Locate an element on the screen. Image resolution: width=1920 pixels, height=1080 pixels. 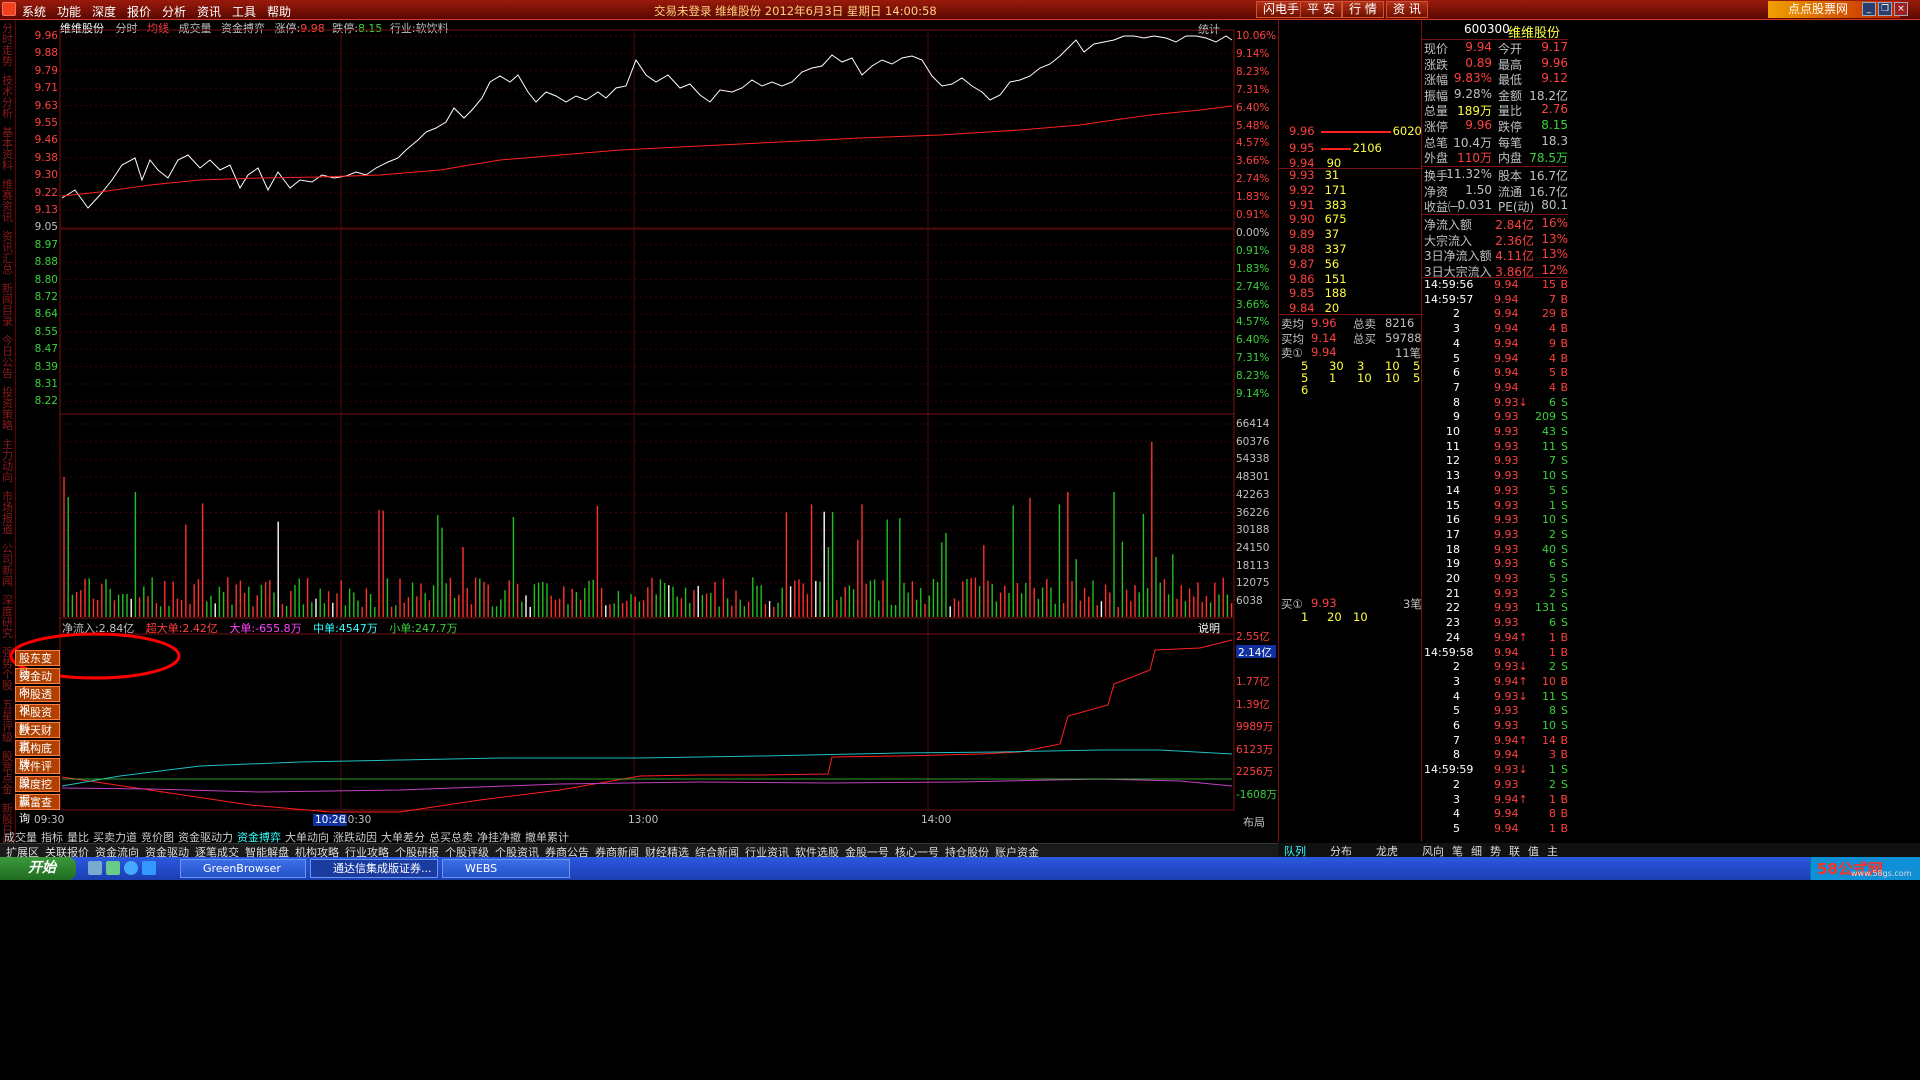
tick-volume: 1 is located at coordinates (1552, 505).